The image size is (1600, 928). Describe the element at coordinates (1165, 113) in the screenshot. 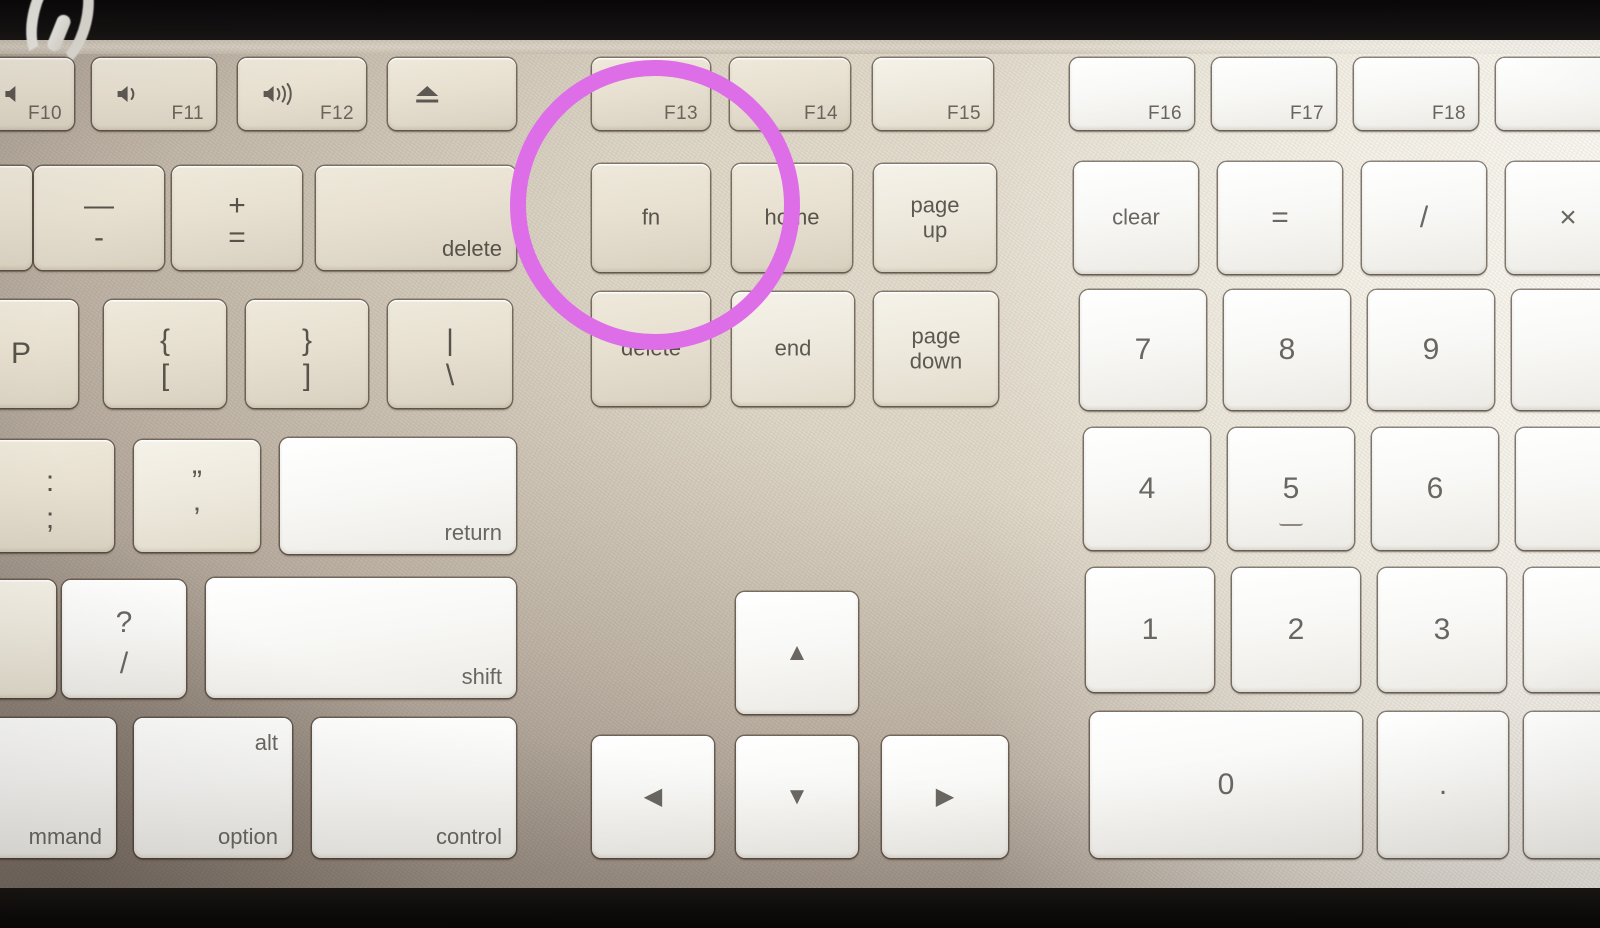

I see `key-legend: F16` at that location.